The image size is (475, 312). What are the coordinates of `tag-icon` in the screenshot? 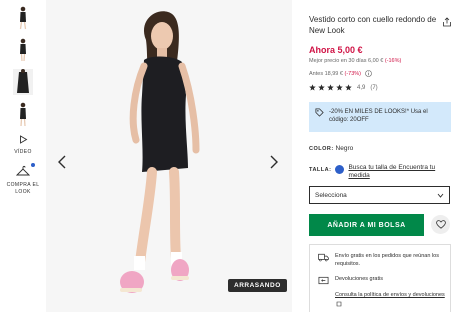 It's located at (319, 112).